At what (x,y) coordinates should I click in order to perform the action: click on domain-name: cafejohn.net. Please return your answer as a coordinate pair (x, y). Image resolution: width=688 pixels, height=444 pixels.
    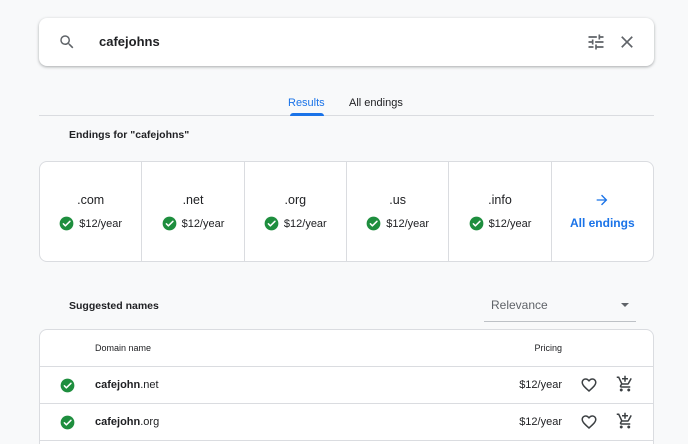
    Looking at the image, I should click on (127, 385).